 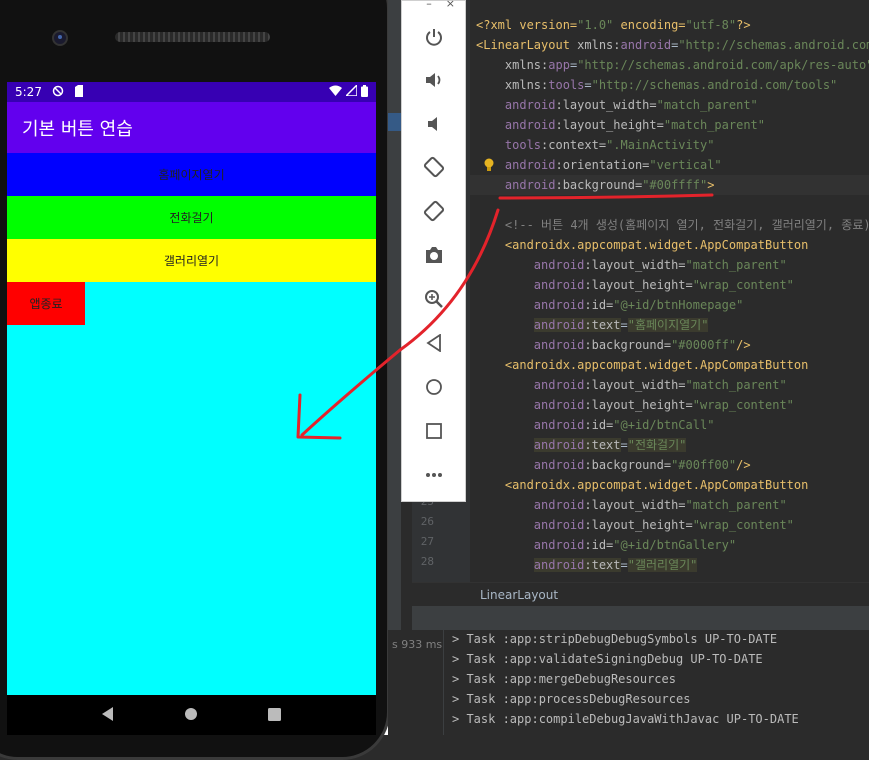 What do you see at coordinates (192, 37) in the screenshot?
I see `speaker-grille` at bounding box center [192, 37].